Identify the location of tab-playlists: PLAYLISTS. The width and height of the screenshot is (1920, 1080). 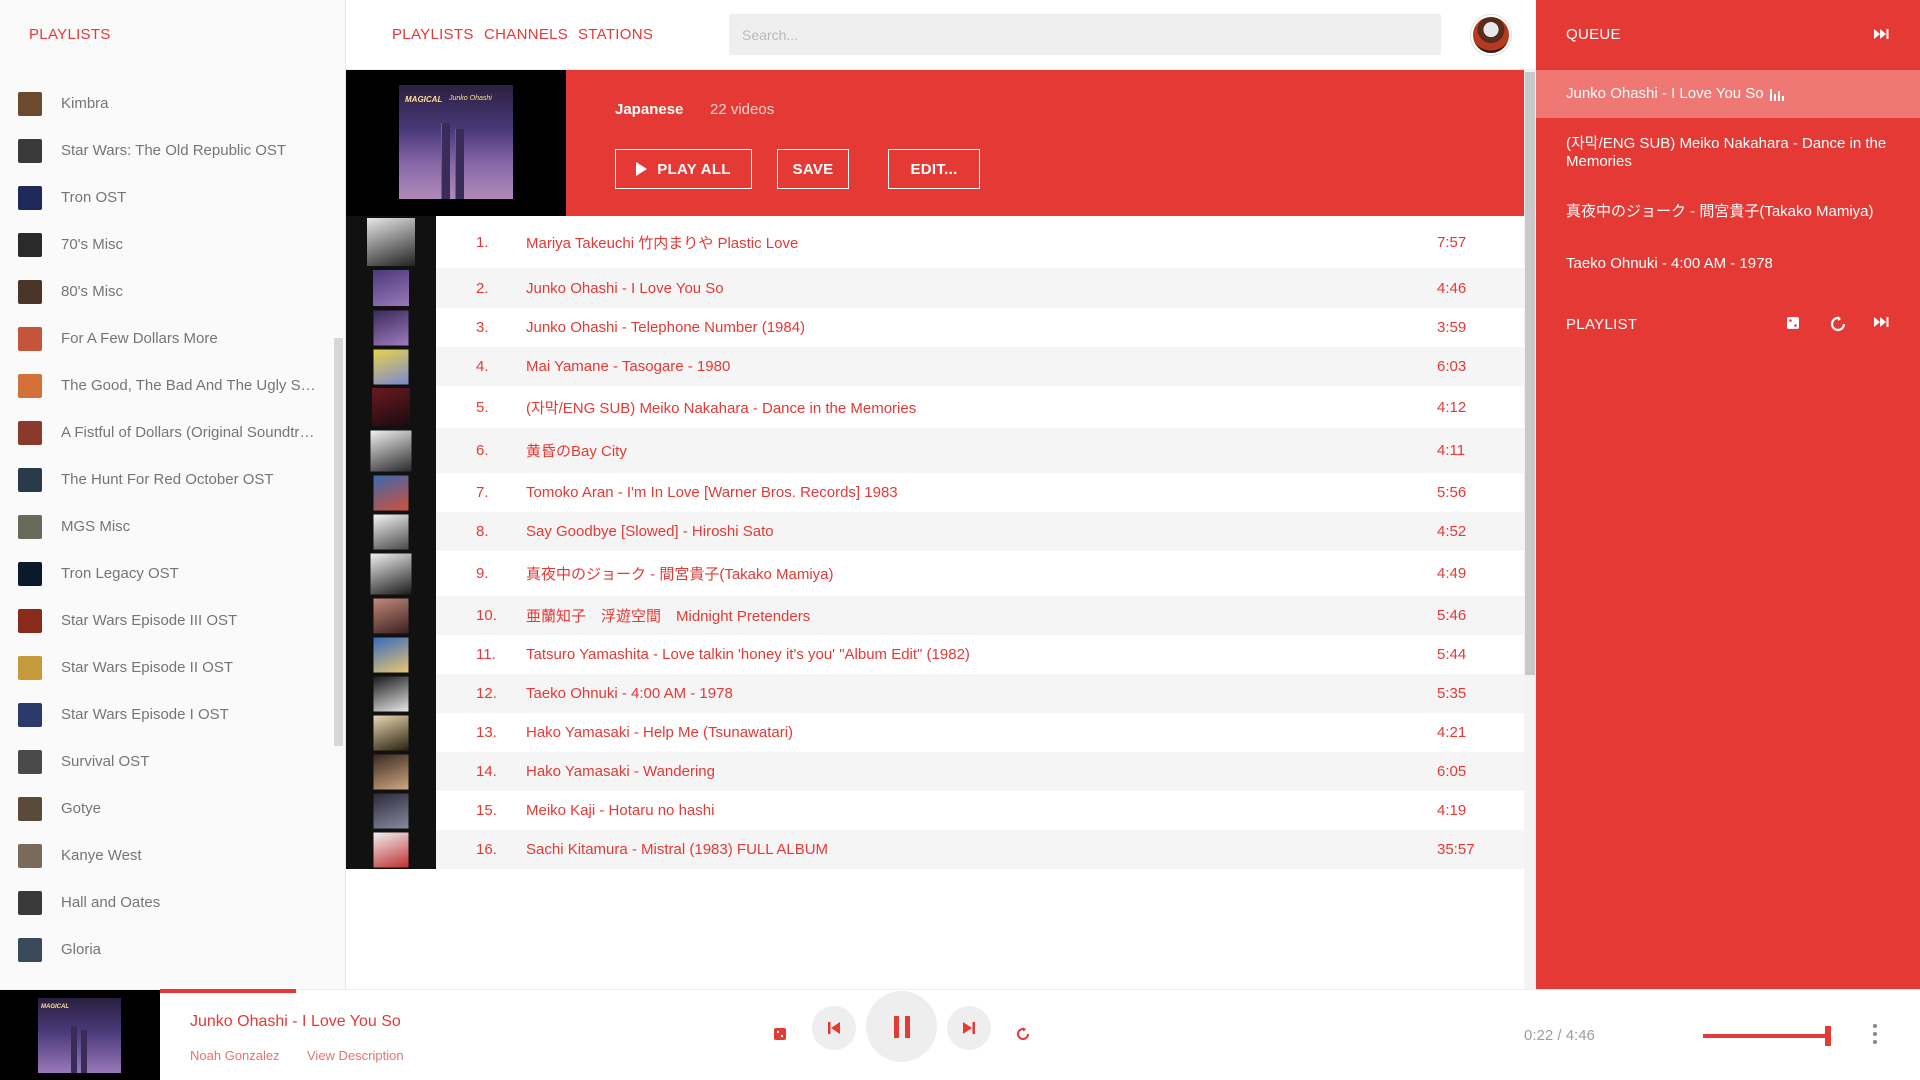
(433, 34).